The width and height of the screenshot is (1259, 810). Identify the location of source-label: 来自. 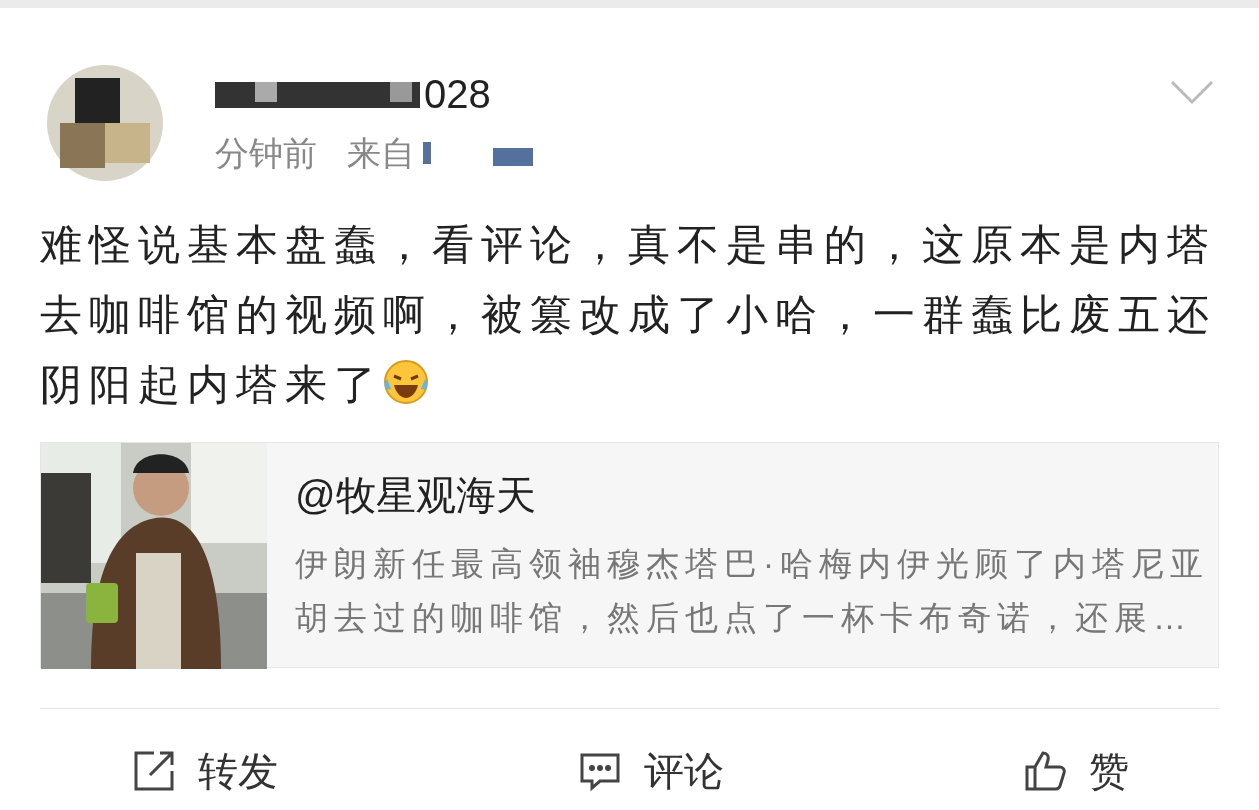
(381, 153).